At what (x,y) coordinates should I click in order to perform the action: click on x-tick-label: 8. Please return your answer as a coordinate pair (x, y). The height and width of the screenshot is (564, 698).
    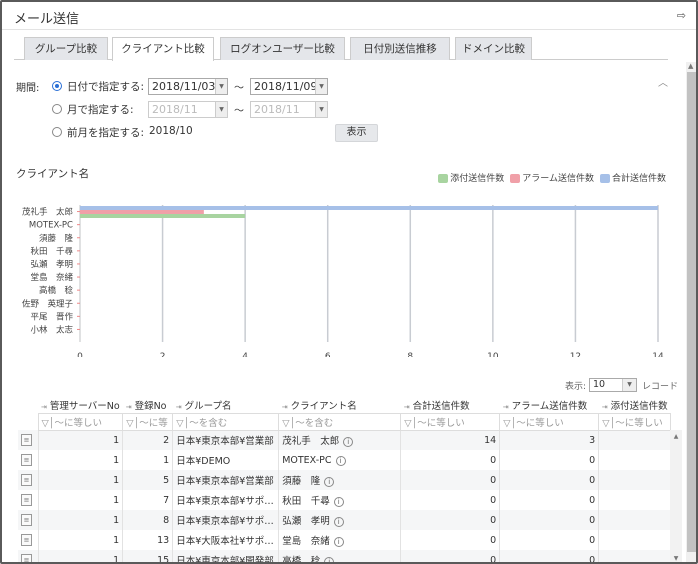
    Looking at the image, I should click on (410, 354).